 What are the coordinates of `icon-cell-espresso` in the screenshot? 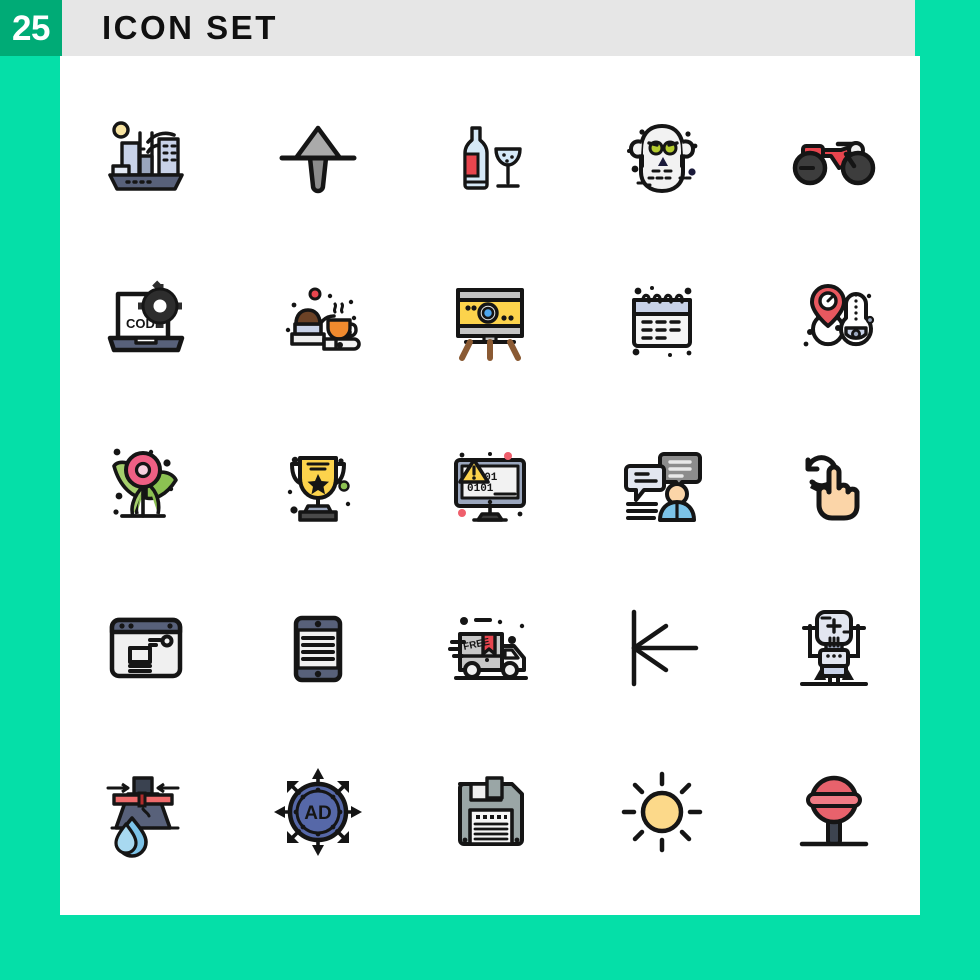 It's located at (318, 320).